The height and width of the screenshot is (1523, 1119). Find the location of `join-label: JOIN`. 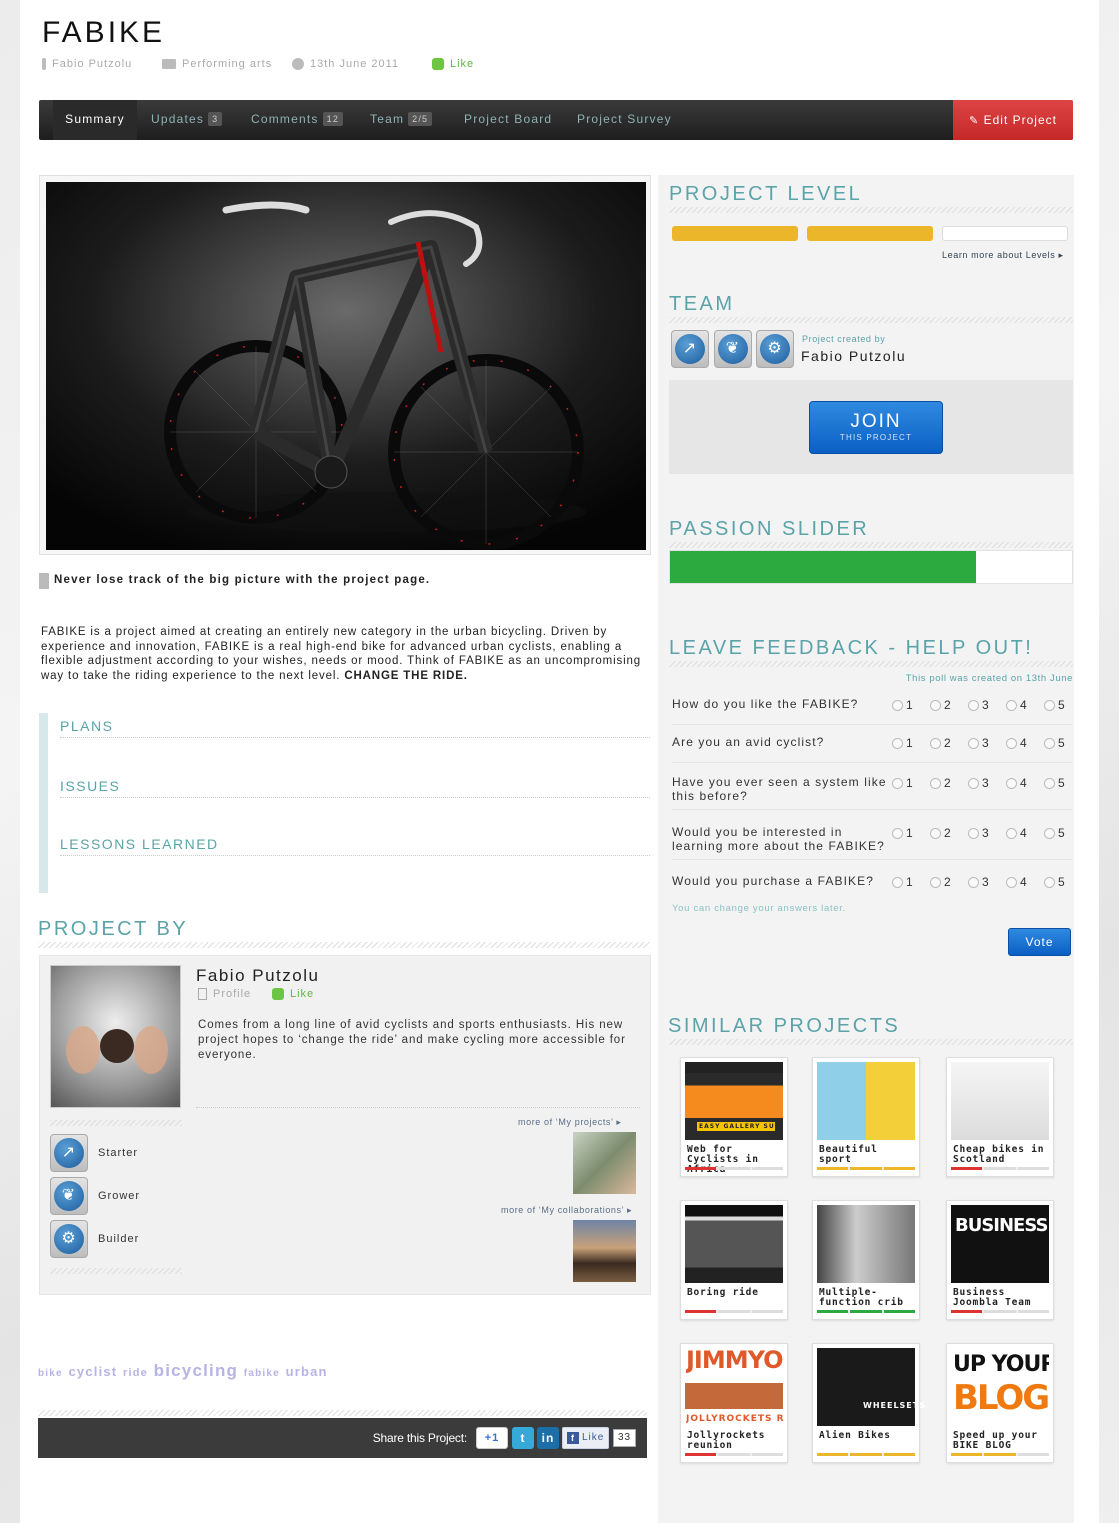

join-label: JOIN is located at coordinates (876, 421).